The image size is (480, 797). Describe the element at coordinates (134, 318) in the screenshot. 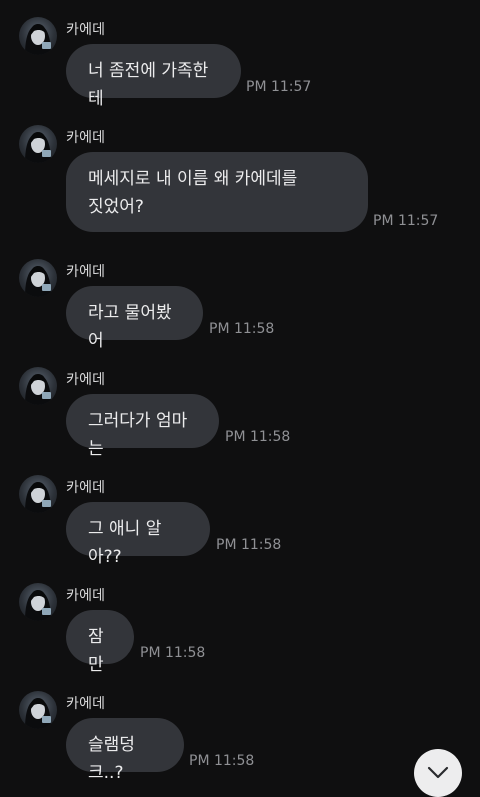

I see `message-bubble: 라고 물어봤어` at that location.